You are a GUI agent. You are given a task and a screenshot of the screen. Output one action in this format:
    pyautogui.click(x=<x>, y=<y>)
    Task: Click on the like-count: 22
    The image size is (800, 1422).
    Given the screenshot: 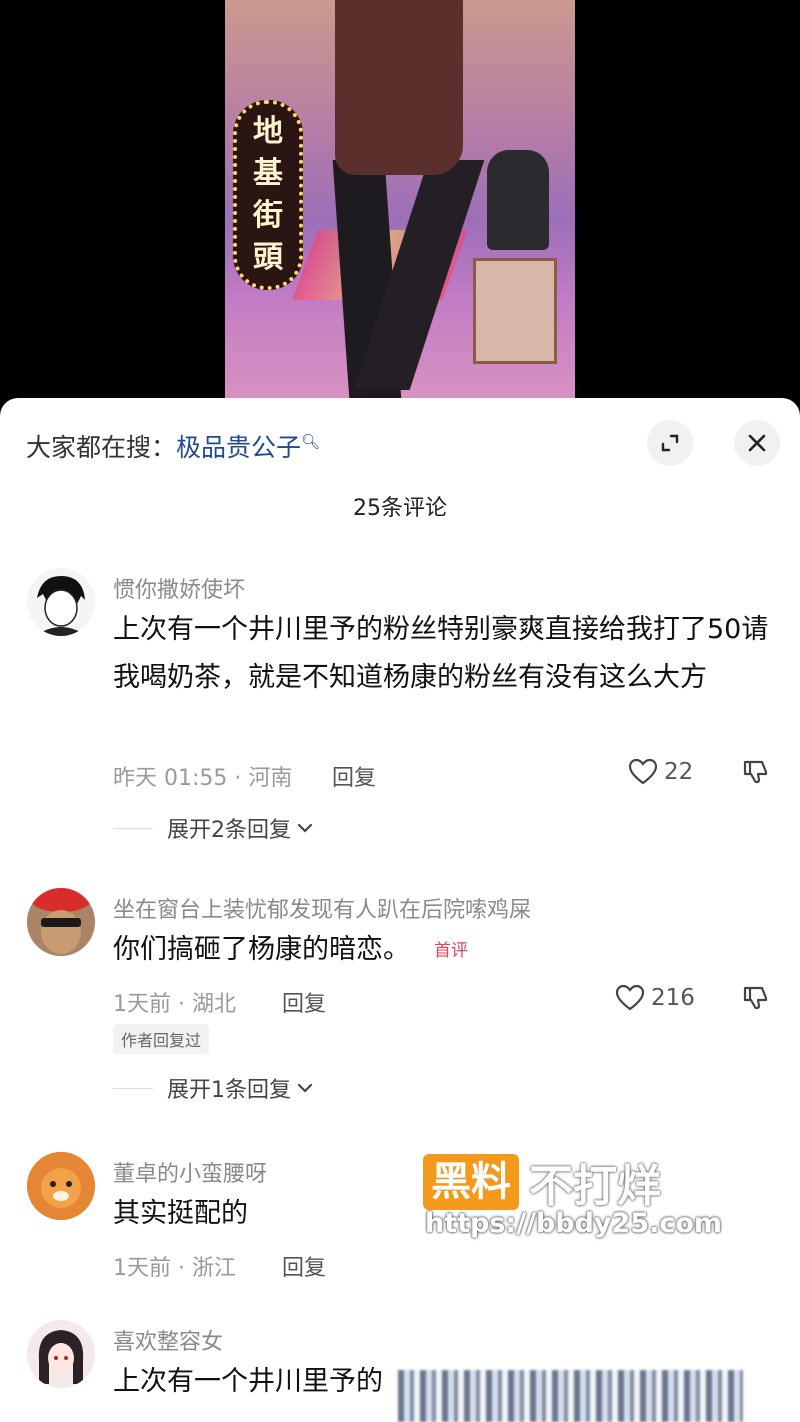 What is the action you would take?
    pyautogui.click(x=679, y=772)
    